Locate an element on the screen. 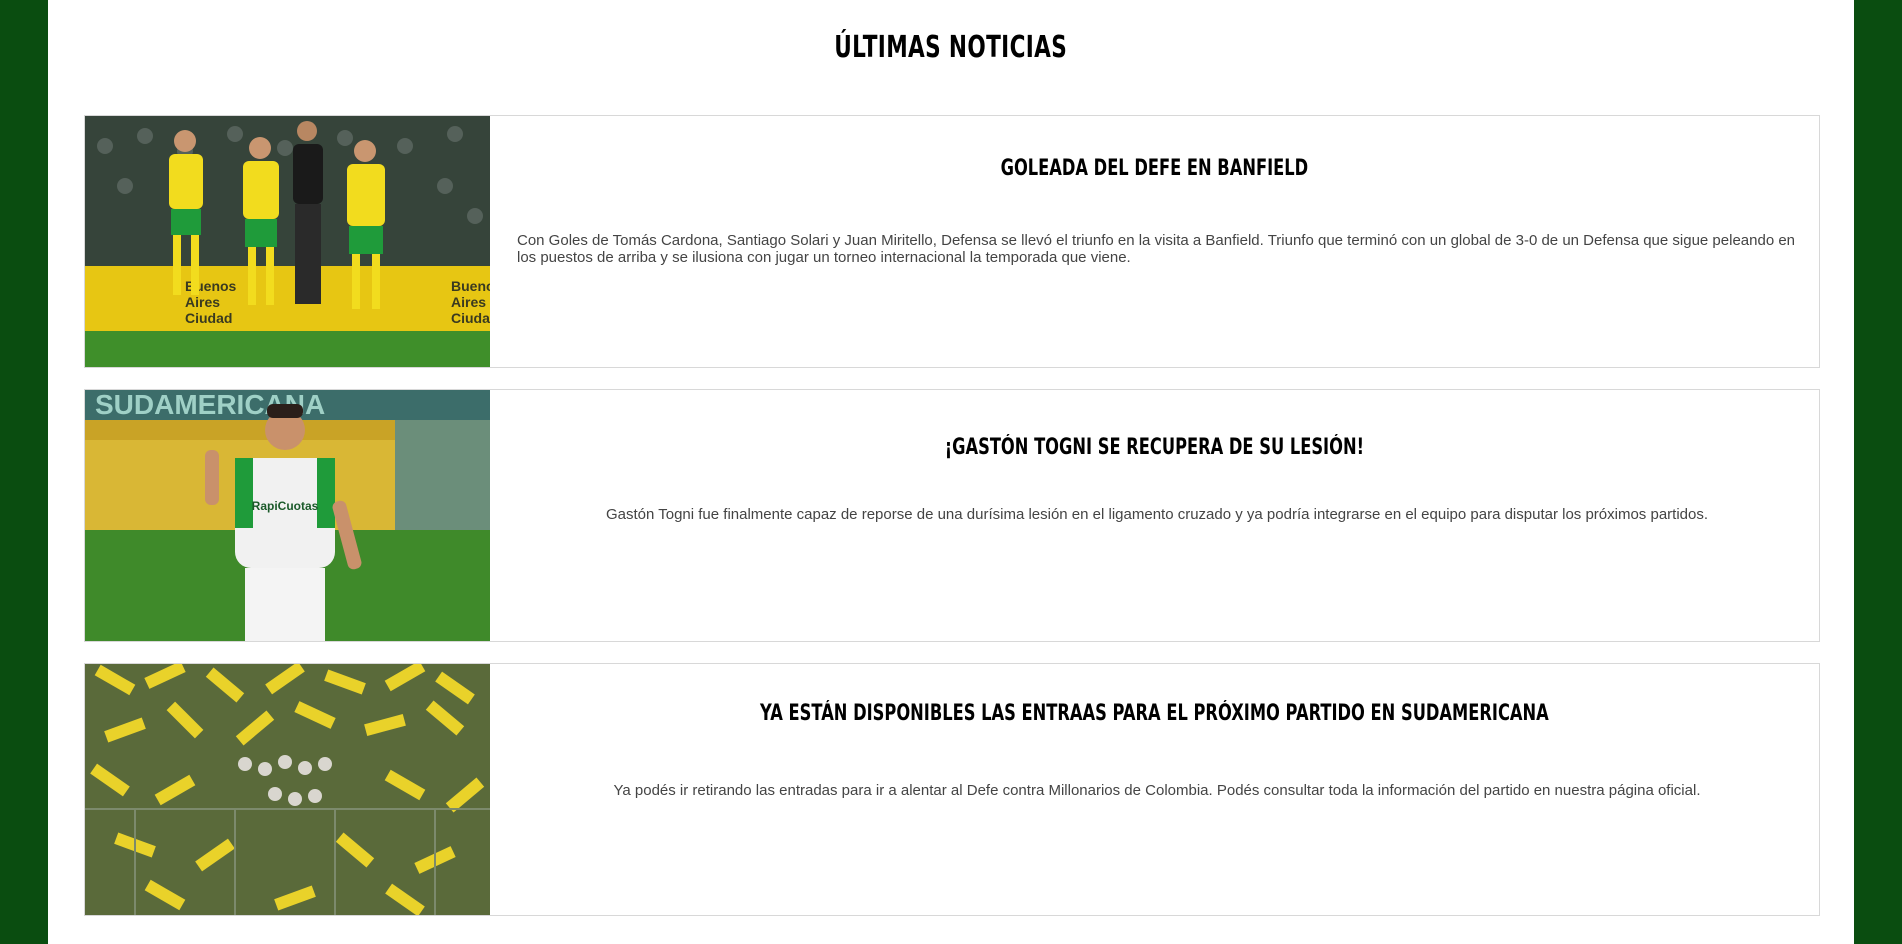 Image resolution: width=1902 pixels, height=944 pixels. celebration-photo: Buenos Aires Ciudad Buenos Aires Ciudad is located at coordinates (287, 241).